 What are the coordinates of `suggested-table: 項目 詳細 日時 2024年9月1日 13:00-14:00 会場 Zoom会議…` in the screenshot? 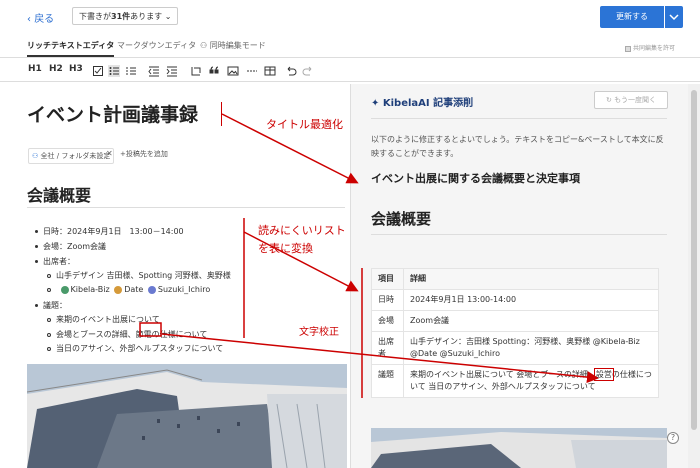 It's located at (515, 333).